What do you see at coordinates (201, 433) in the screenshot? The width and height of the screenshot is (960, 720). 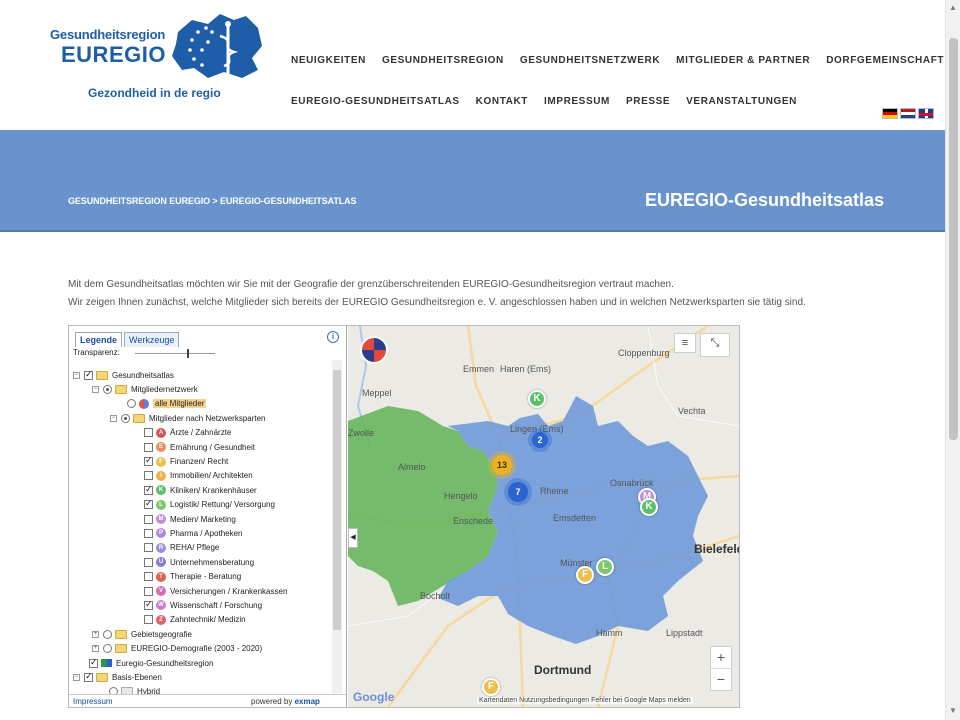 I see `sector-item: A Ärzte / Zahnärzte` at bounding box center [201, 433].